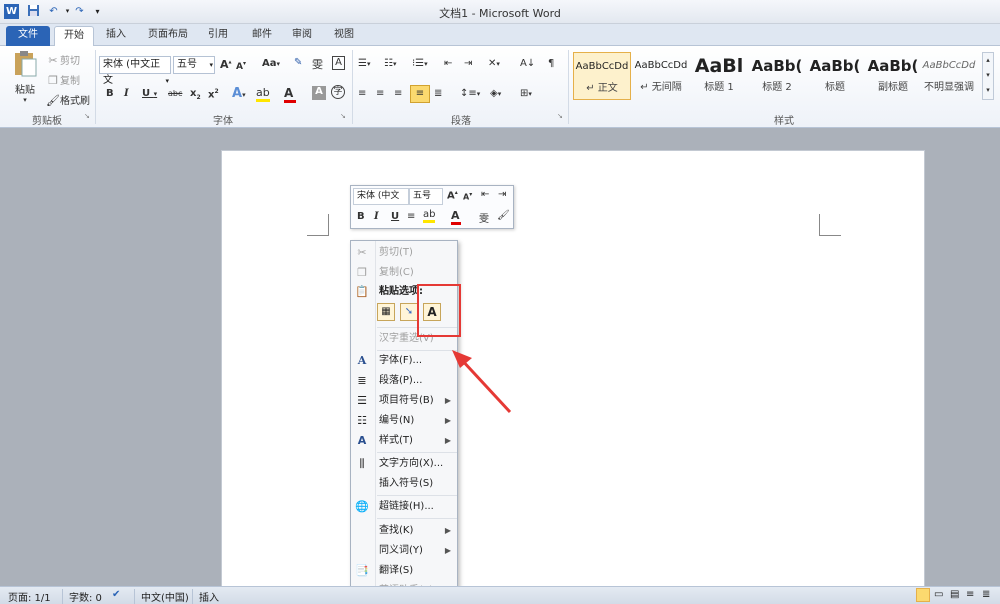 The height and width of the screenshot is (604, 1000). Describe the element at coordinates (226, 64) in the screenshot. I see `grow-font-button: A▴` at that location.